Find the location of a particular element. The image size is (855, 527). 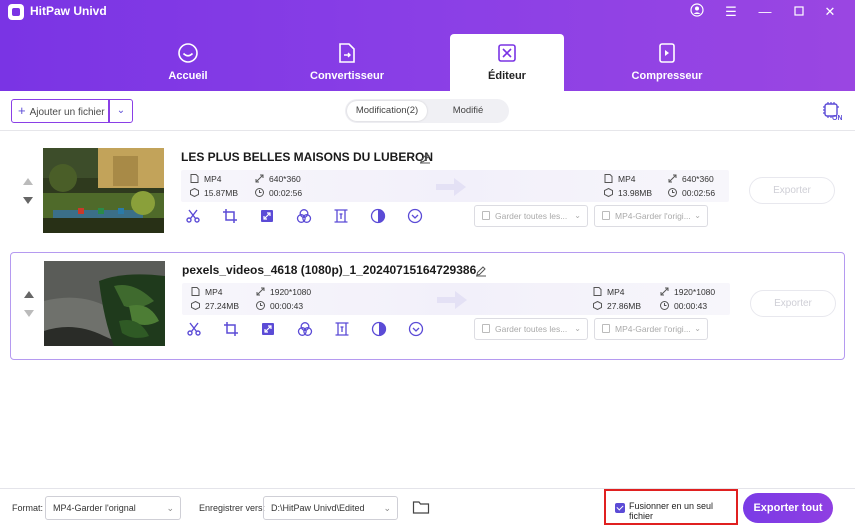

add-file-label: Ajouter un fichier is located at coordinates (67, 112).